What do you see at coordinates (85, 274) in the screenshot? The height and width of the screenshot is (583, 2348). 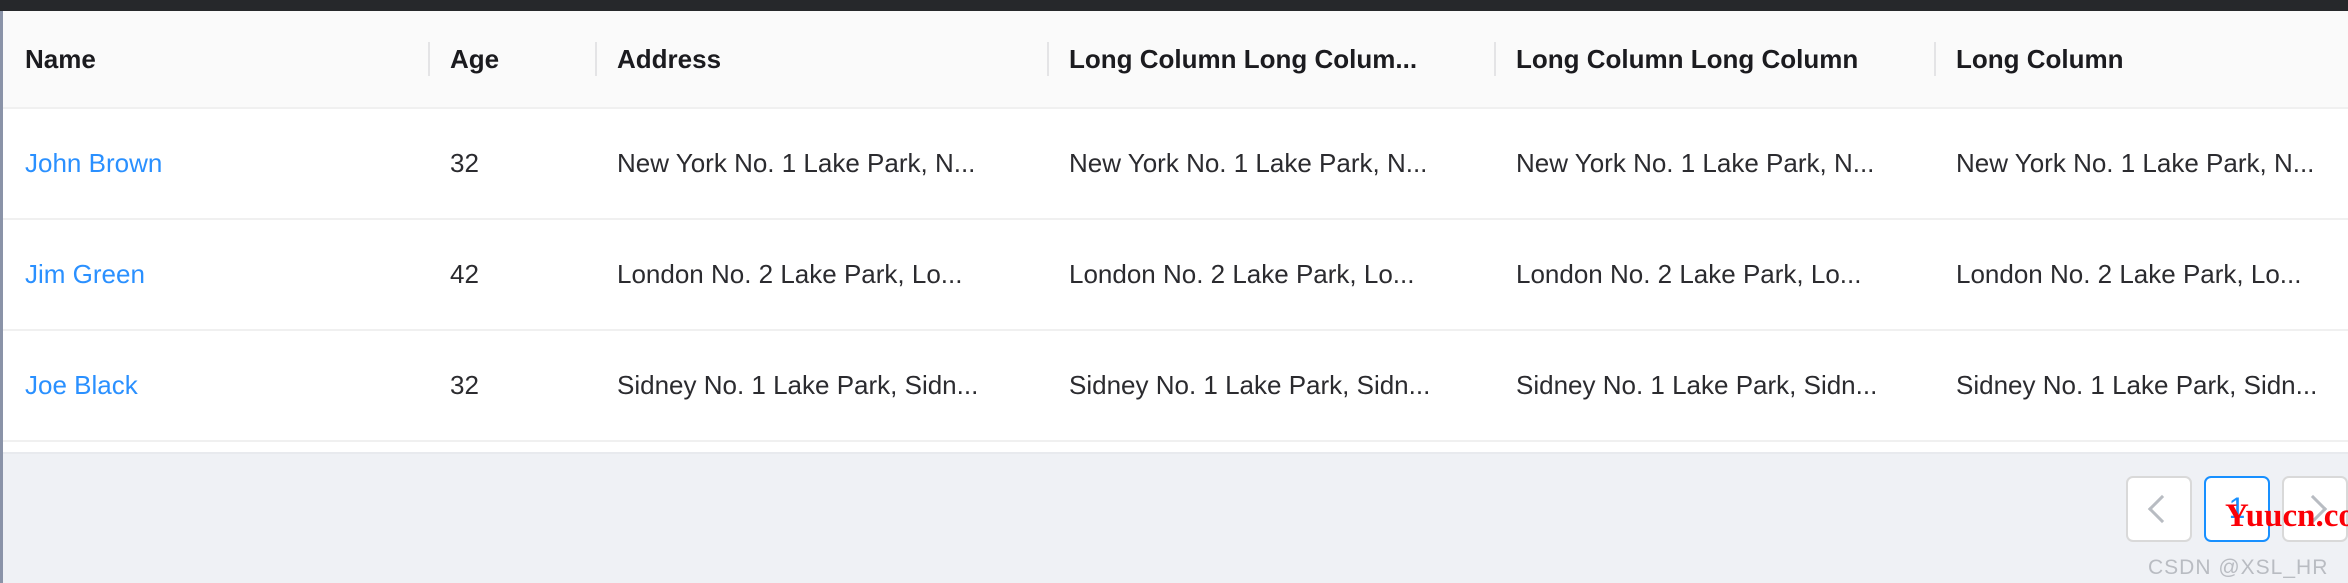 I see `row-name-link: Jim Green` at bounding box center [85, 274].